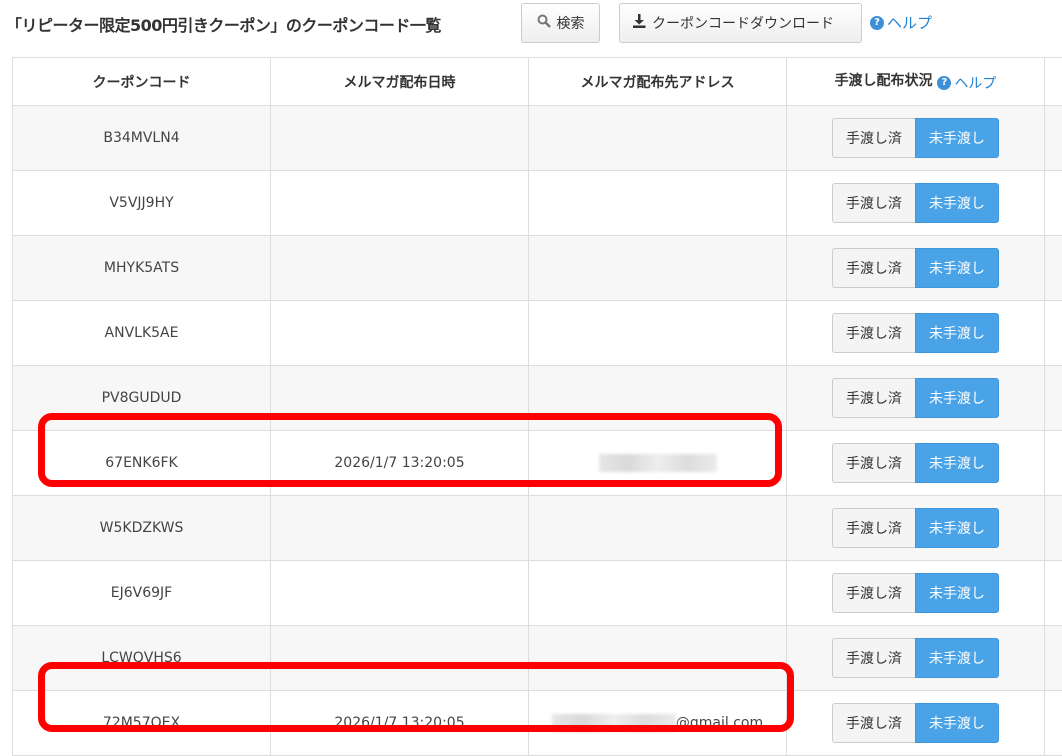 The image size is (1062, 756). Describe the element at coordinates (571, 23) in the screenshot. I see `search-button-label: 検索` at that location.